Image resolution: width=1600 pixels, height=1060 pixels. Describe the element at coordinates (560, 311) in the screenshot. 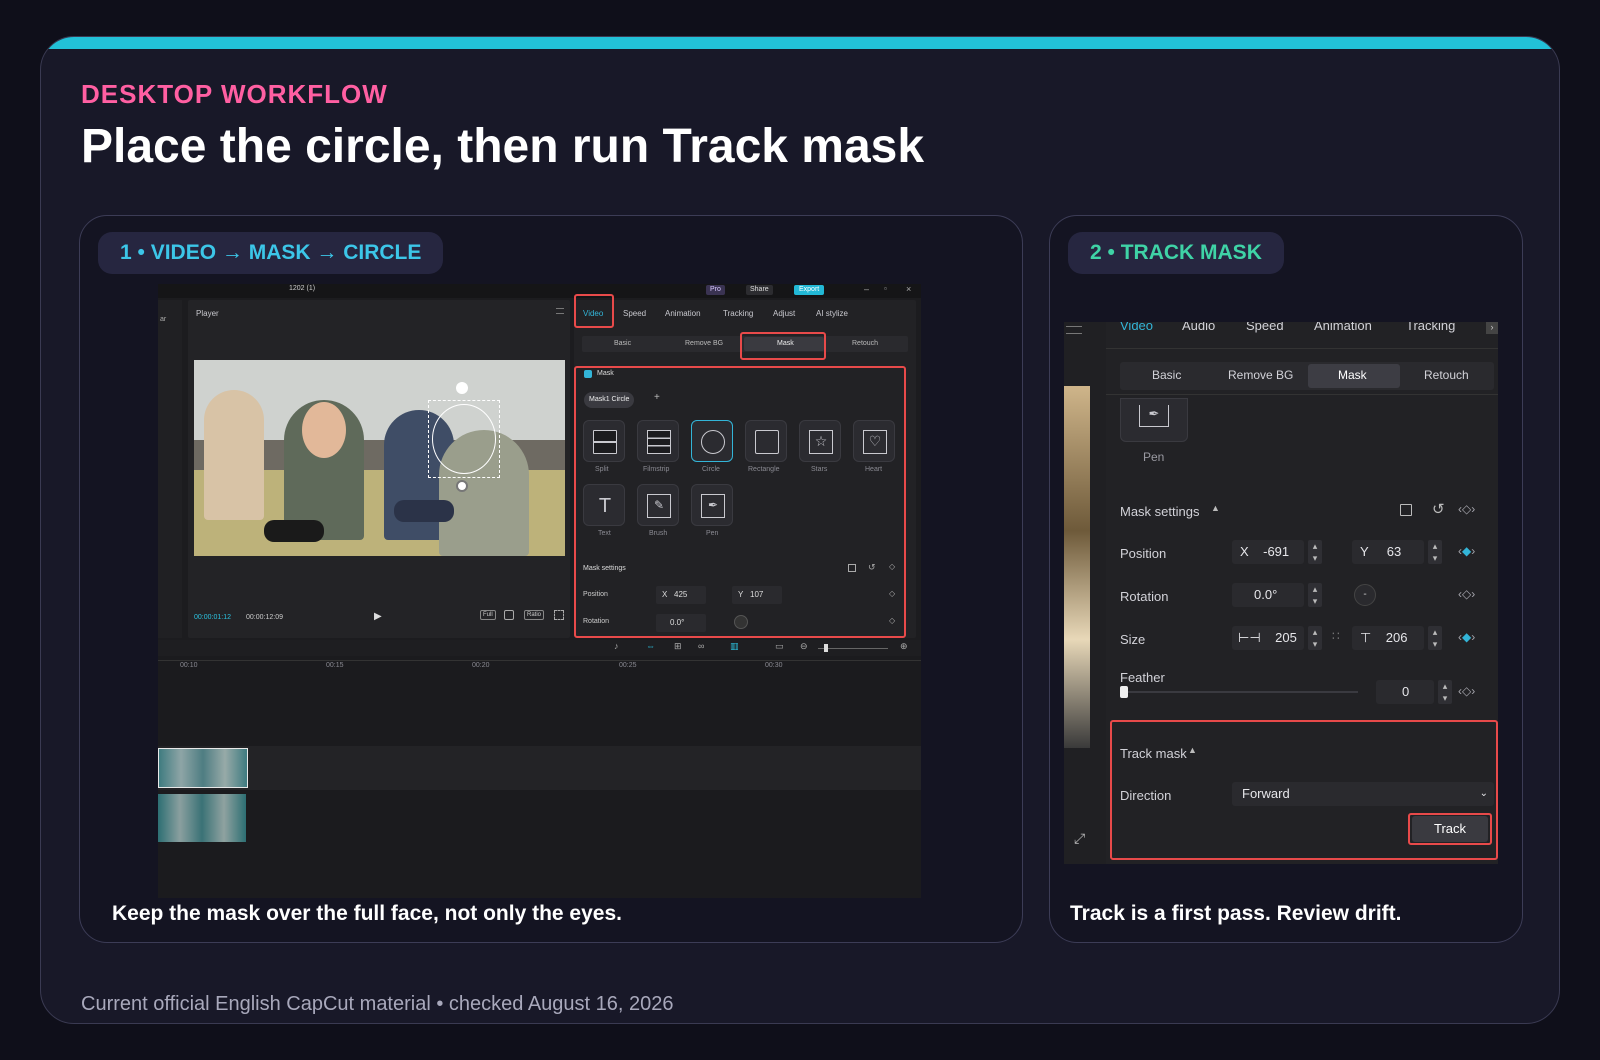

I see `player-menu-icon` at that location.